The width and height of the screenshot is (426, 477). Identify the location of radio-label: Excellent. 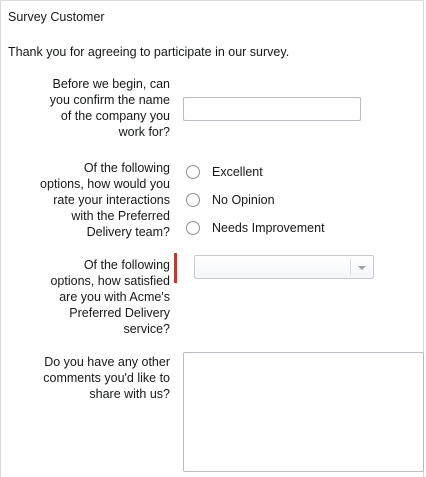
(237, 172).